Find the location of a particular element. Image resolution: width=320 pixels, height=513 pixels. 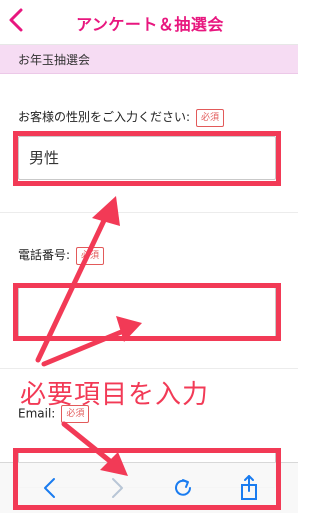

back-button is located at coordinates (17, 21).